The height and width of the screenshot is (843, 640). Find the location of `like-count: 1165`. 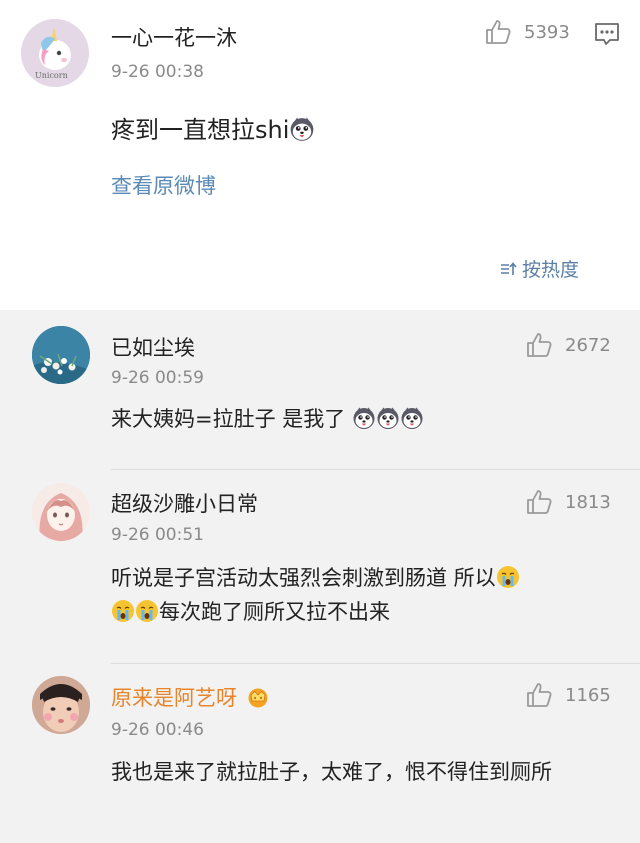

like-count: 1165 is located at coordinates (588, 695).